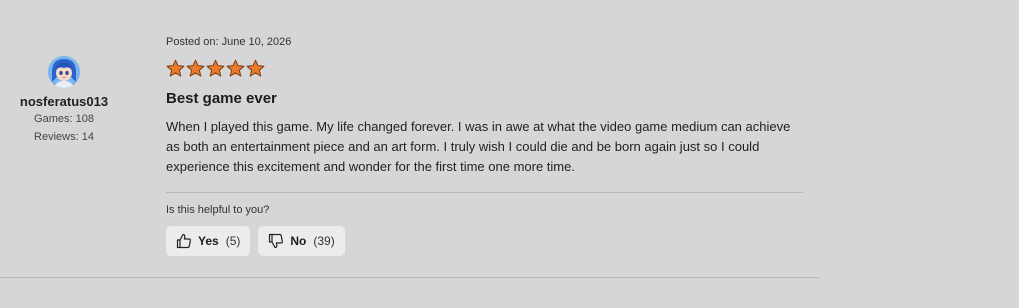  Describe the element at coordinates (298, 241) in the screenshot. I see `vote-no-label: No` at that location.